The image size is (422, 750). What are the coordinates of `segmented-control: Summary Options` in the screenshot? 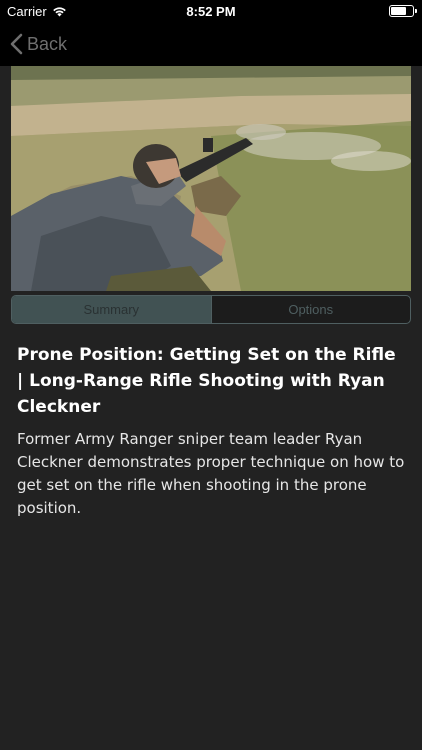 It's located at (211, 309).